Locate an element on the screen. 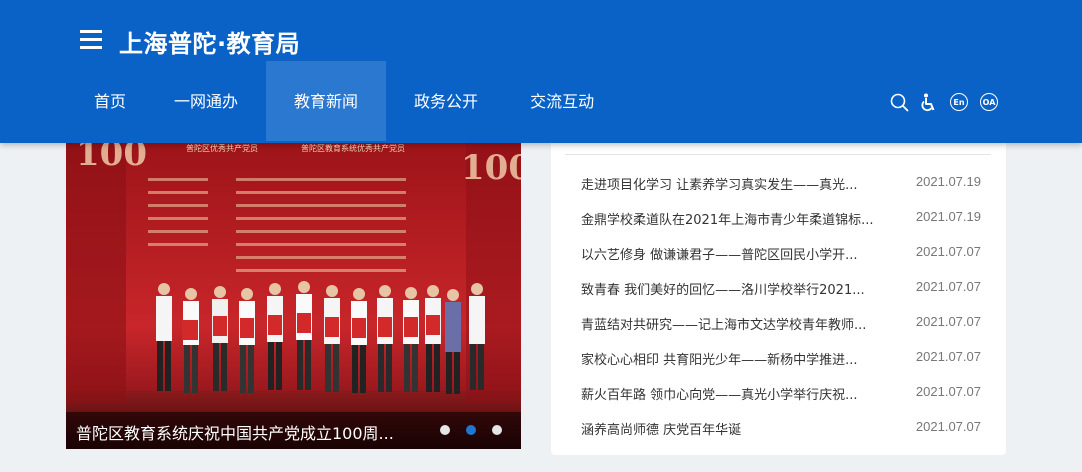  english-label: En is located at coordinates (959, 102).